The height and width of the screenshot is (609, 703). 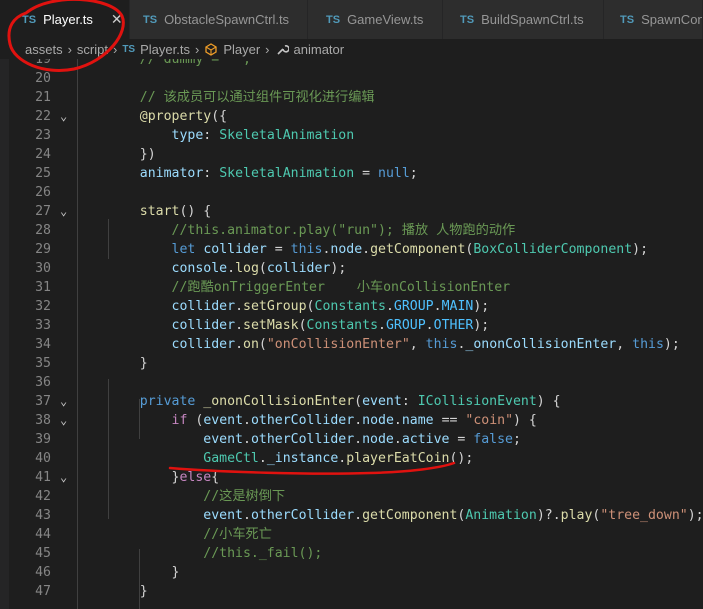 I want to click on code-line: 36, so click(x=356, y=382).